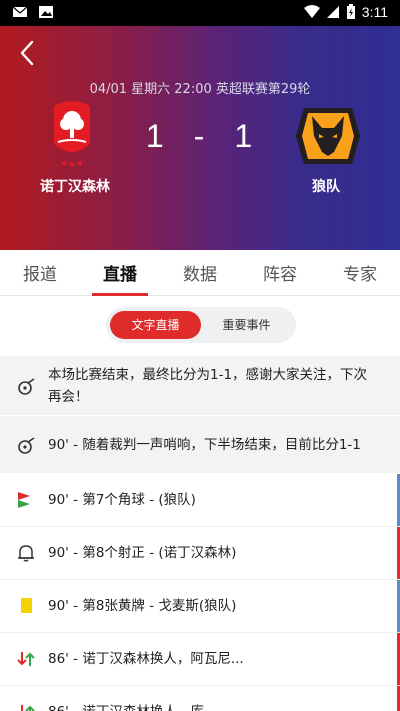 The width and height of the screenshot is (400, 711). I want to click on tab-lineup: 阵容, so click(280, 272).